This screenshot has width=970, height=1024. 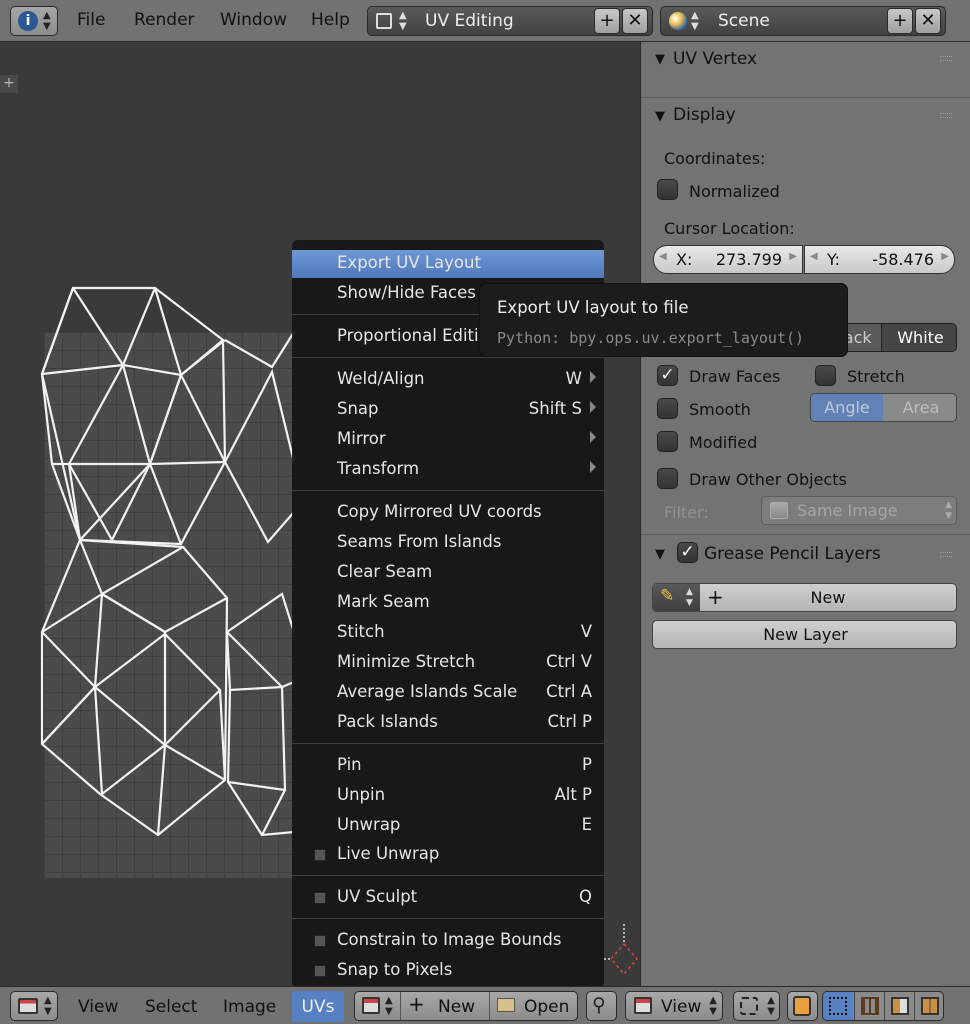 What do you see at coordinates (928, 1006) in the screenshot?
I see `island-select-mode-button` at bounding box center [928, 1006].